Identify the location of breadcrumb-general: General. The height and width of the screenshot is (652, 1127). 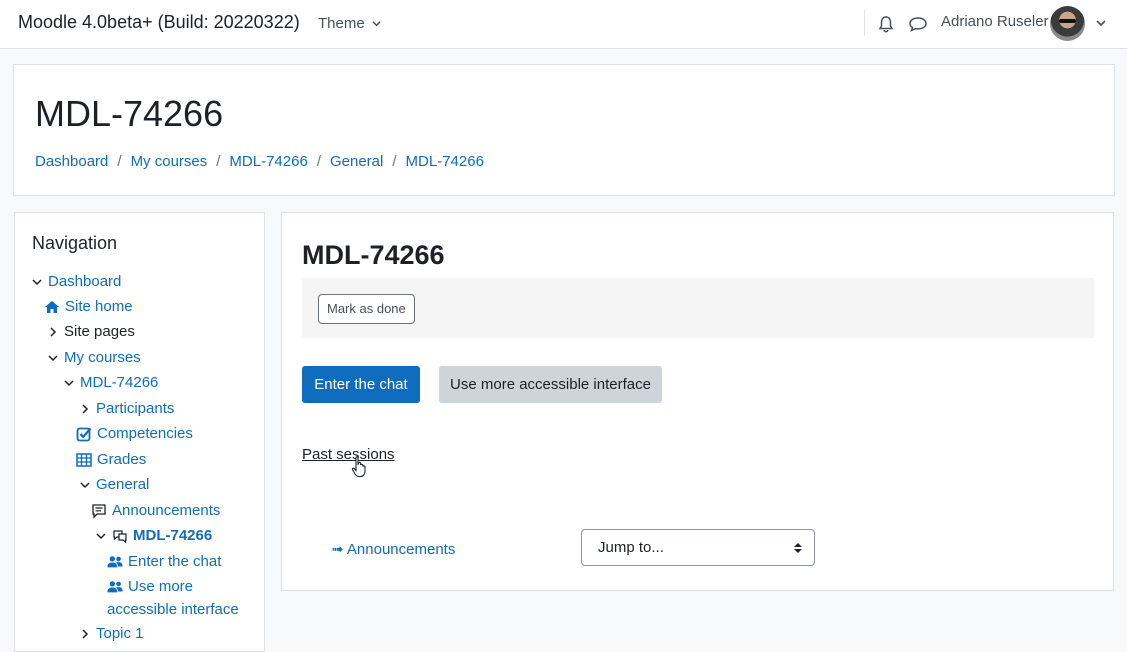
(356, 161).